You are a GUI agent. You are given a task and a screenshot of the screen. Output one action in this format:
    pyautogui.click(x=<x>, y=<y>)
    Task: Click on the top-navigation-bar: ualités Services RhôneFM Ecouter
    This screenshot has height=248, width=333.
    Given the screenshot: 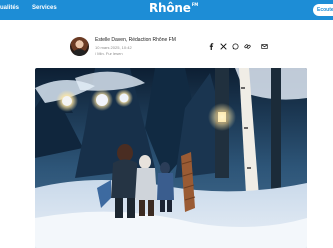 What is the action you would take?
    pyautogui.click(x=166, y=10)
    